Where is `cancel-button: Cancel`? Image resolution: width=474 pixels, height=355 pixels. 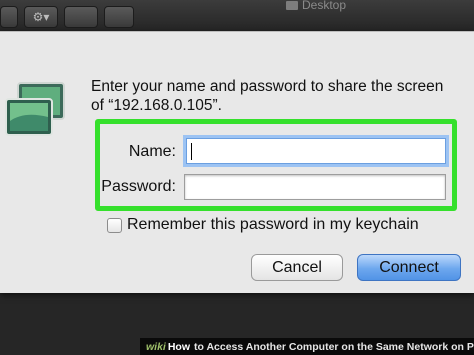
cancel-button: Cancel is located at coordinates (297, 267).